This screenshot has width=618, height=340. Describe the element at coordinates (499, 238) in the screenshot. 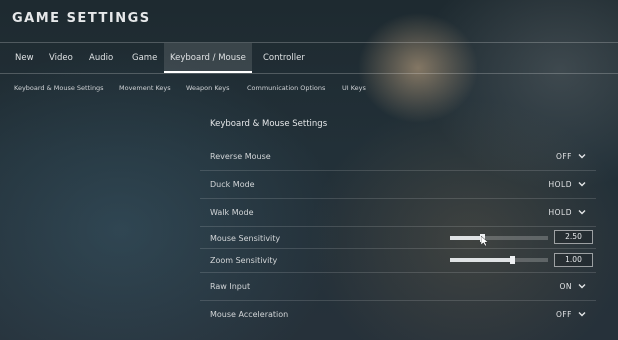

I see `mouse-sensitivity-slider` at that location.